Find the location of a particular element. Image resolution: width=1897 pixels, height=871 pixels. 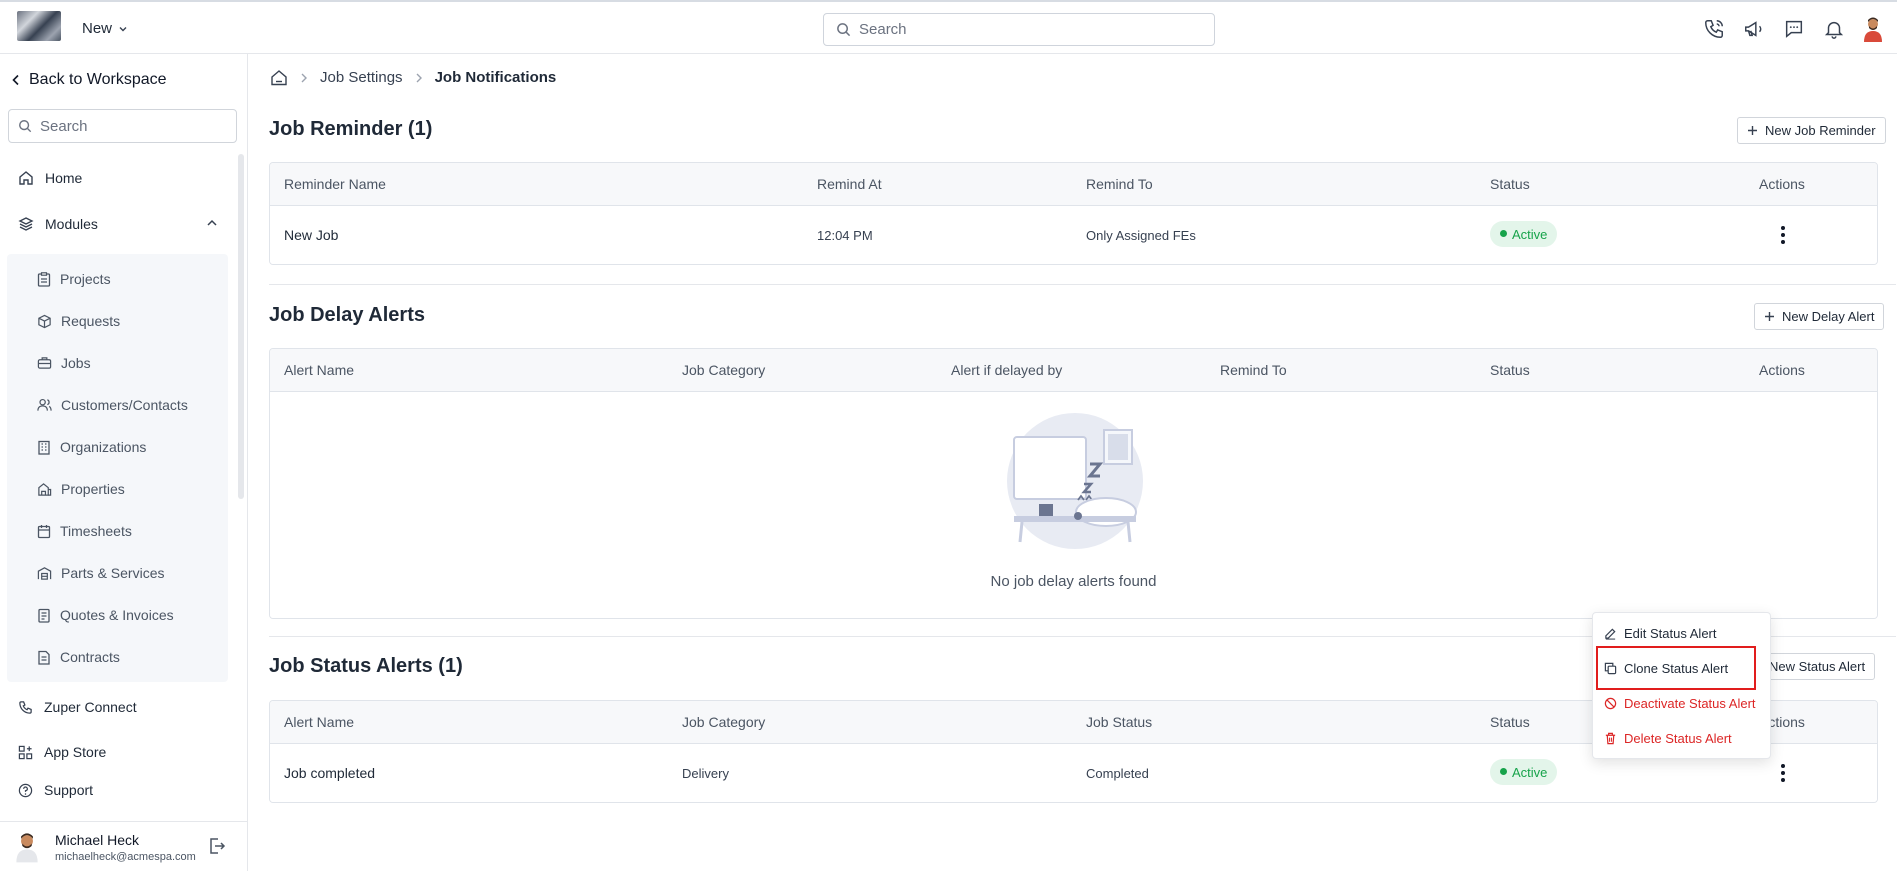

column-header: Job Status is located at coordinates (1119, 722).